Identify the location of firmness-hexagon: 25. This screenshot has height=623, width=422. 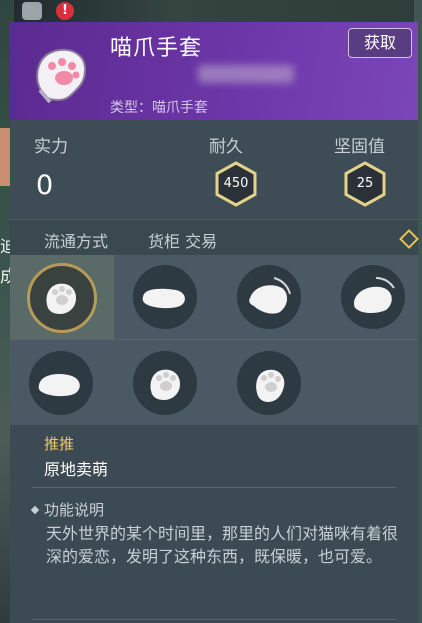
(365, 184).